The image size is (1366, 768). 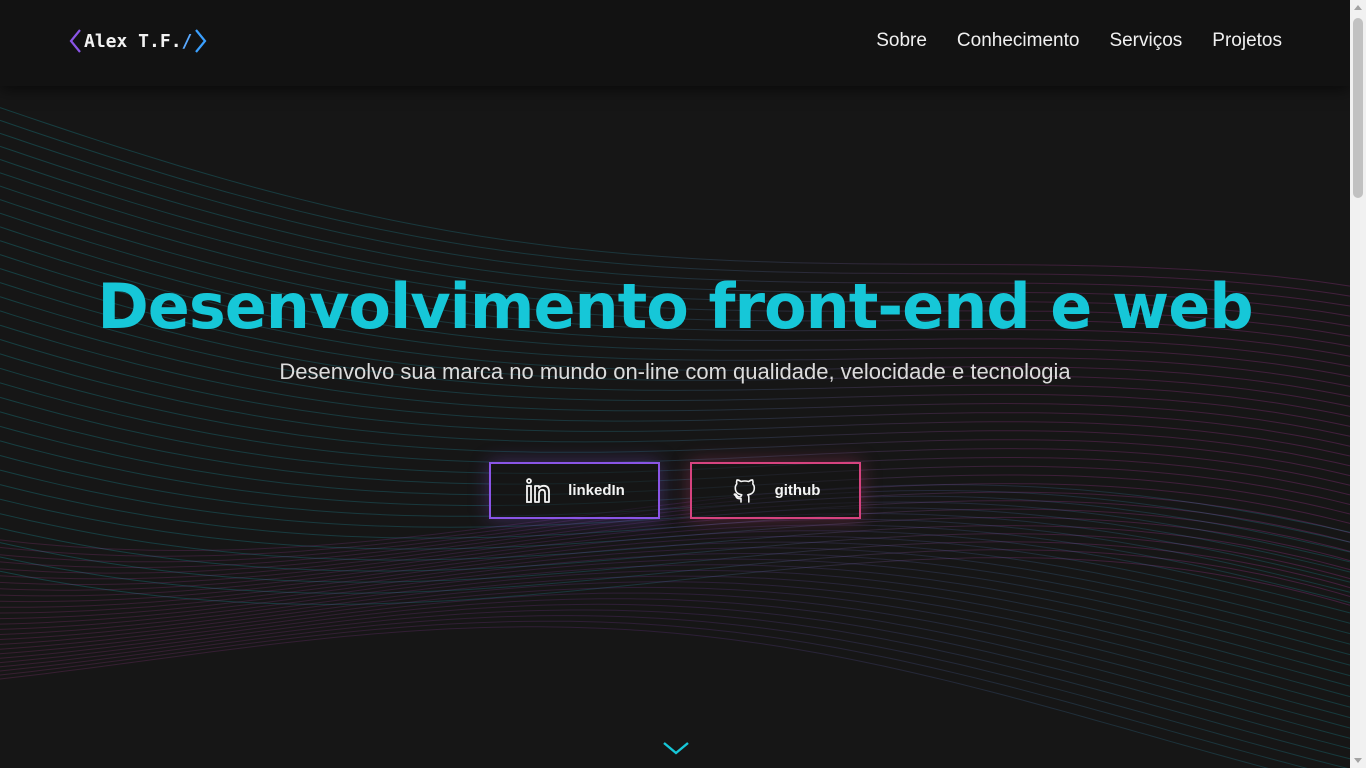 What do you see at coordinates (1247, 41) in the screenshot?
I see `nav-link-projetos: Projetos` at bounding box center [1247, 41].